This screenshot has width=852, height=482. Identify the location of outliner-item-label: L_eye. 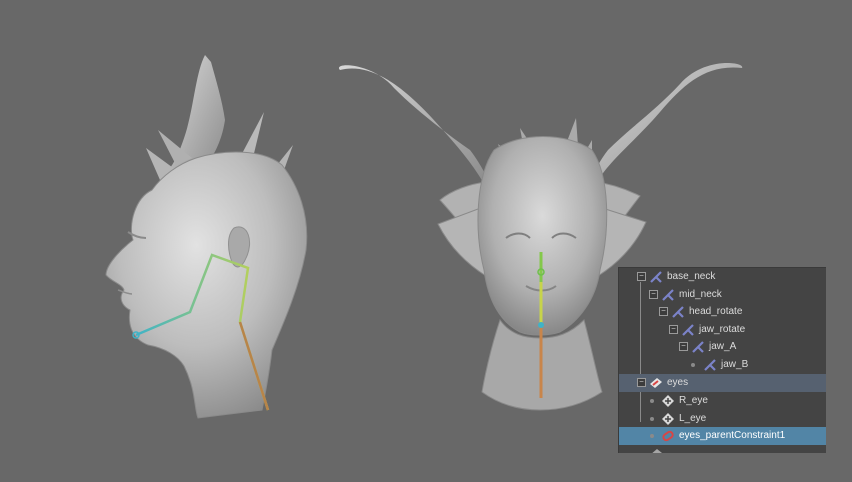
(693, 418).